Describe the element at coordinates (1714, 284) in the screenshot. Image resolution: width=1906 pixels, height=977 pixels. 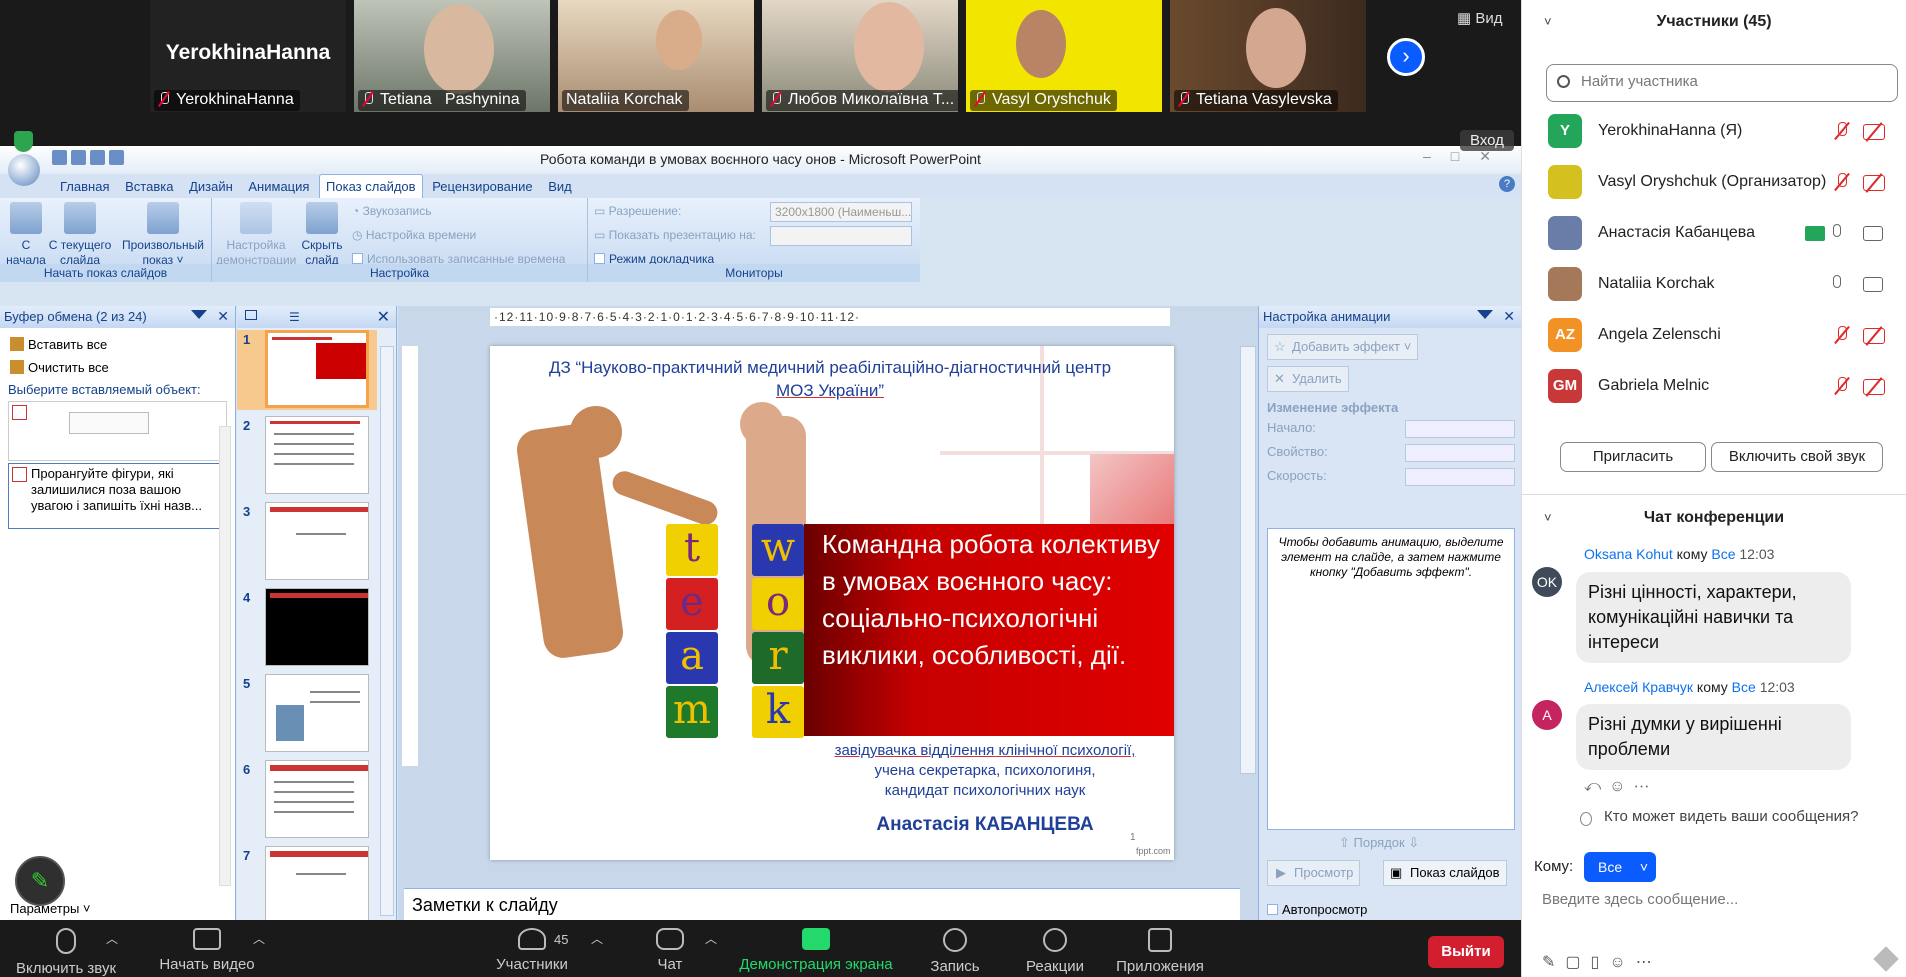
I see `participant-row: Nataliia Korchak` at that location.